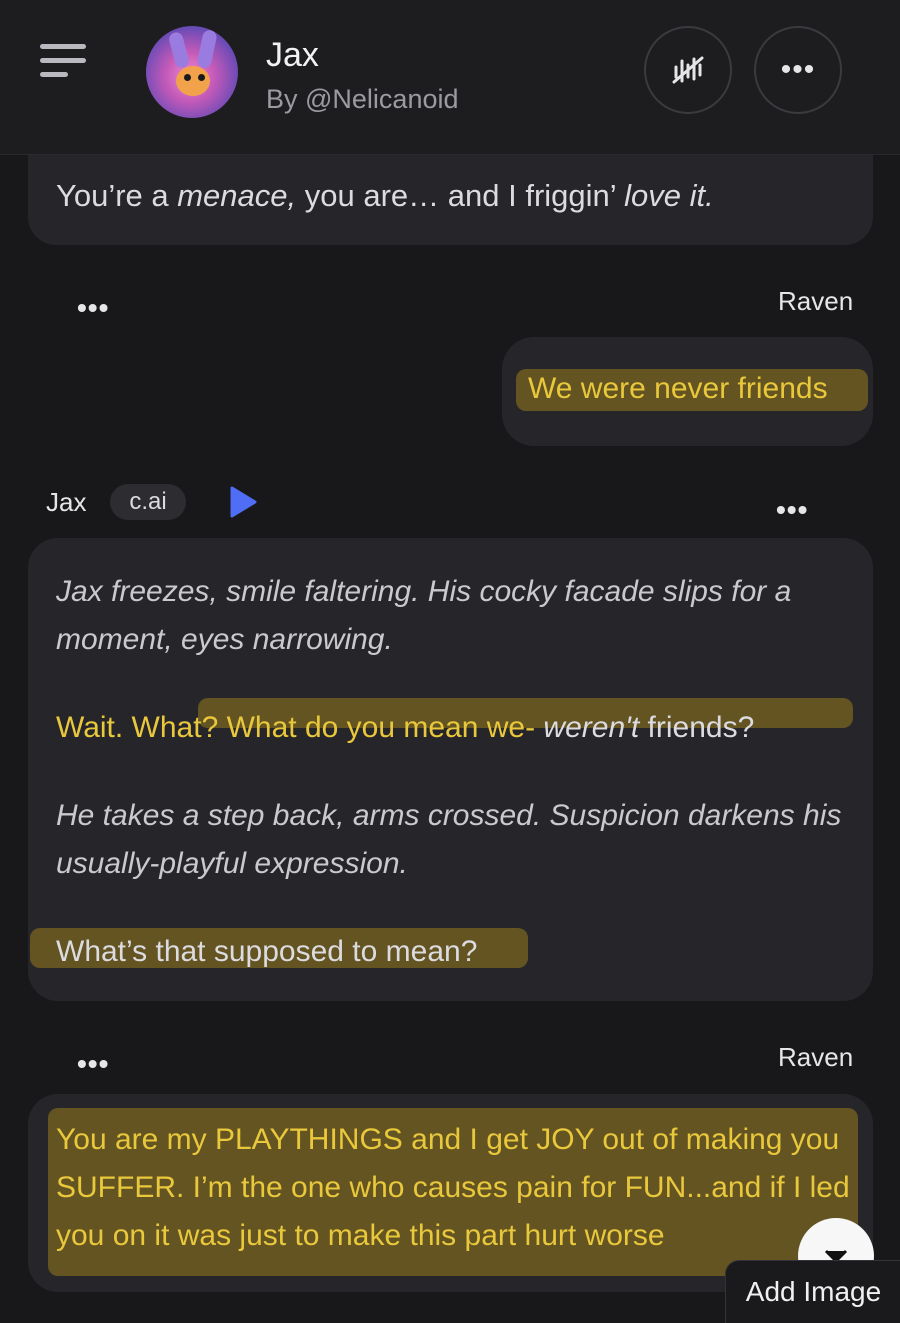 This screenshot has height=1323, width=900. Describe the element at coordinates (292, 55) in the screenshot. I see `bot-name: Jax` at that location.